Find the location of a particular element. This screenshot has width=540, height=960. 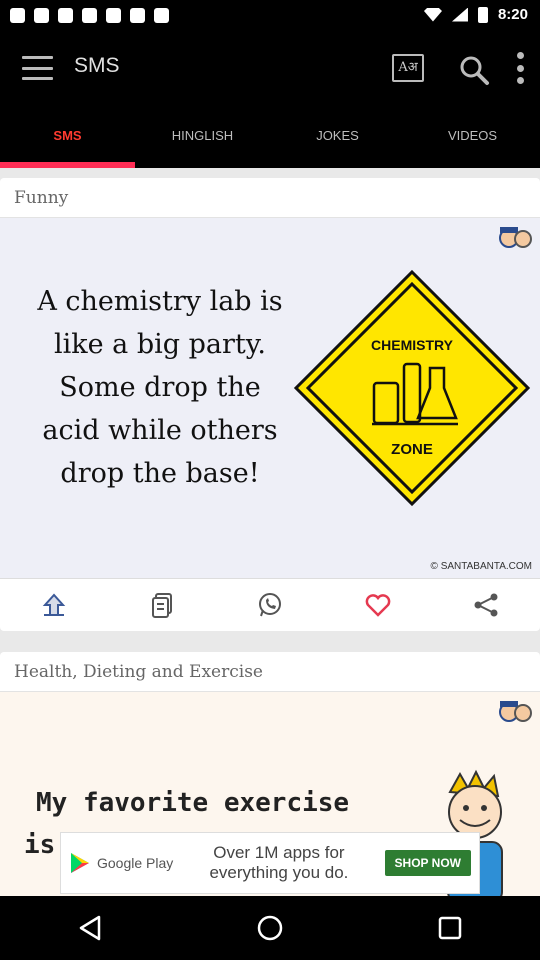

facebook-icon is located at coordinates (54, 604).